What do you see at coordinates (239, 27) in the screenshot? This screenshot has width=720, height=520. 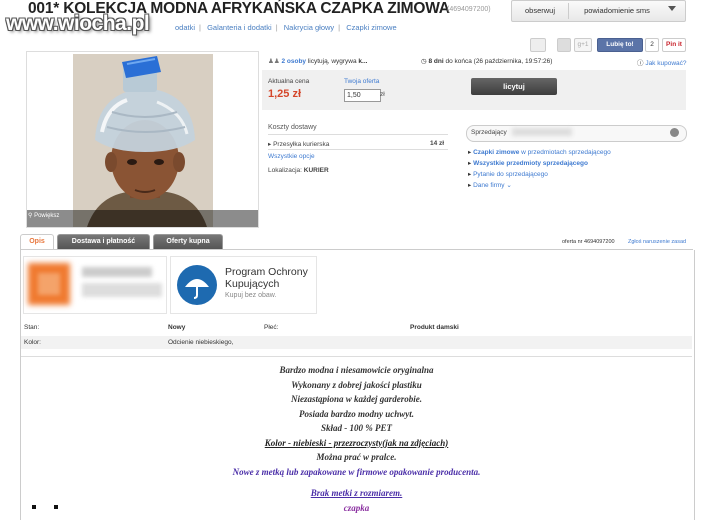 I see `breadcrumb-item: Galanteria i dodatki` at bounding box center [239, 27].